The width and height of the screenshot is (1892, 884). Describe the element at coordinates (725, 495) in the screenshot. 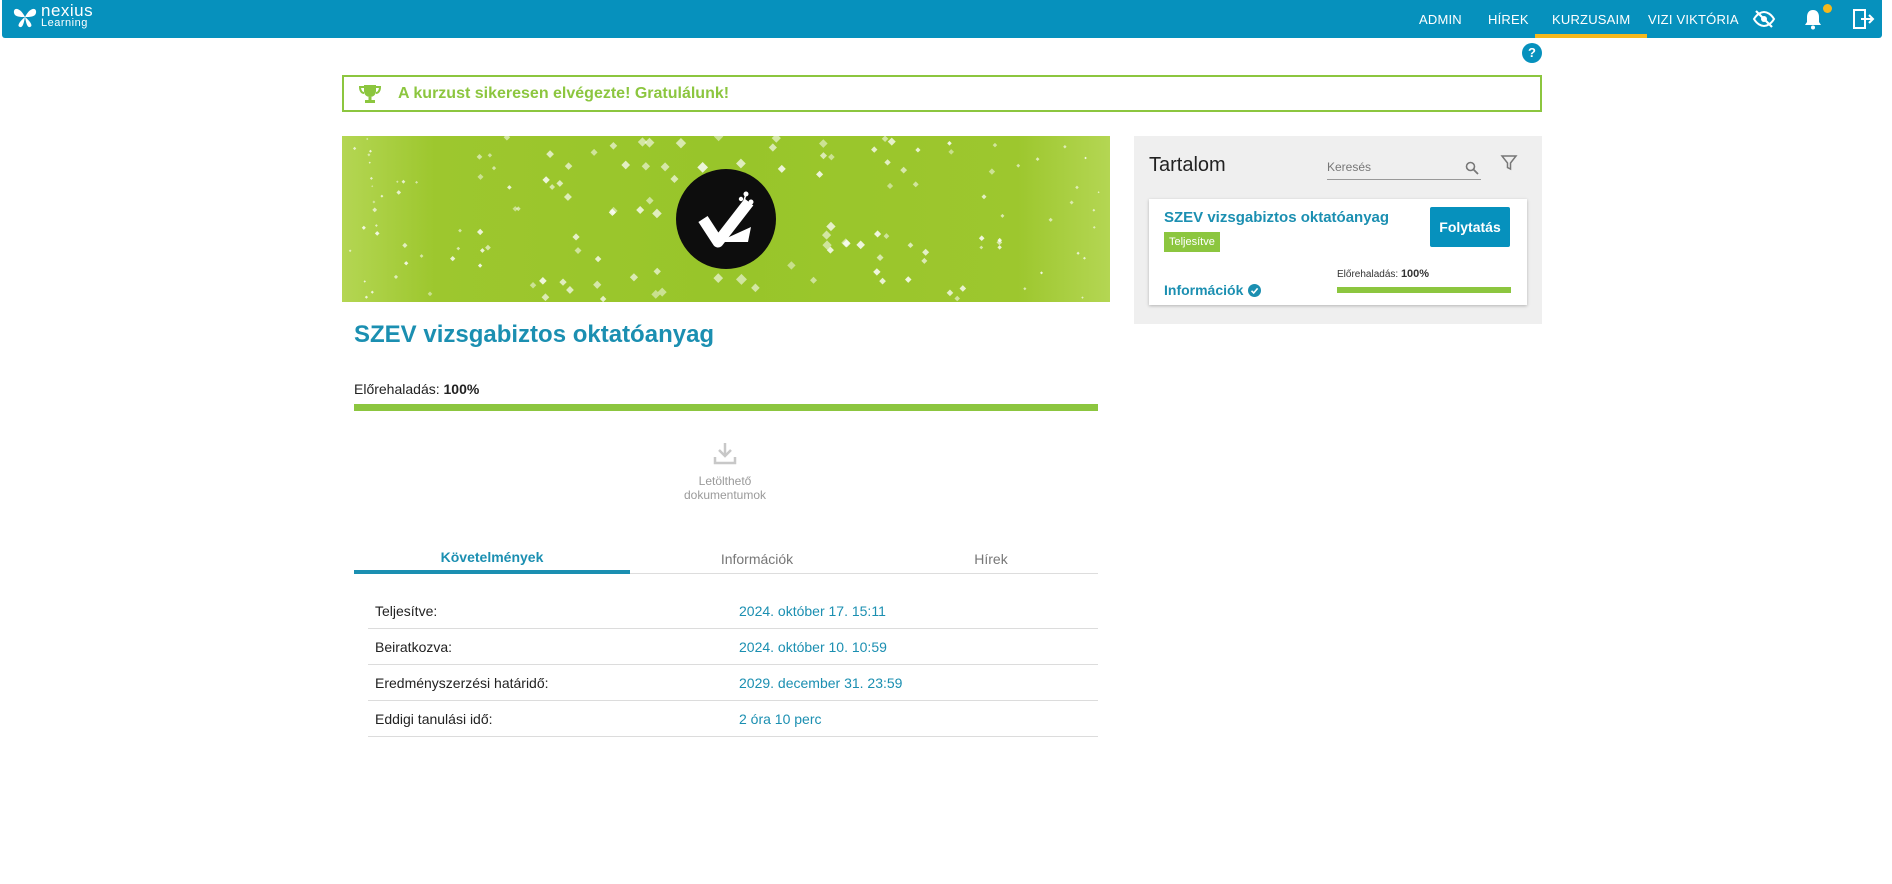

I see `download-label-line2: dokumentumok` at that location.